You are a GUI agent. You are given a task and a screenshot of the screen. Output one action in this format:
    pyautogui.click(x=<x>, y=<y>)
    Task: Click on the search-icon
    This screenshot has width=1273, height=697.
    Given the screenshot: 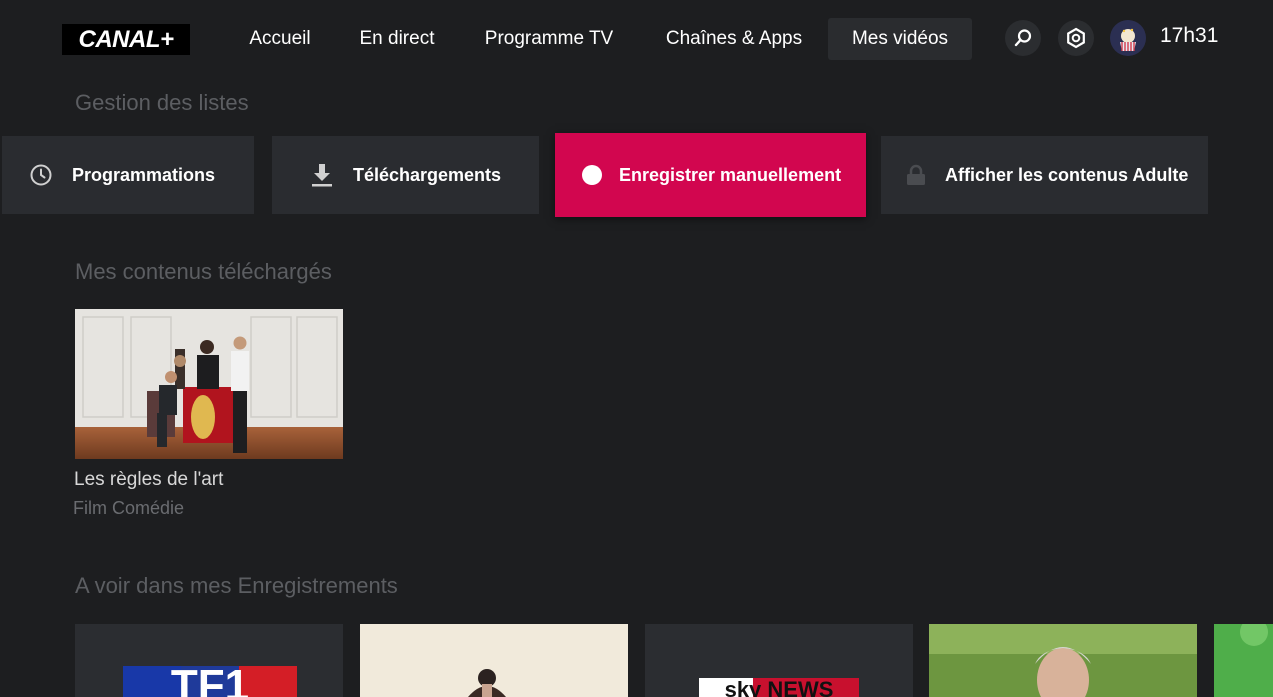 What is the action you would take?
    pyautogui.click(x=1023, y=38)
    